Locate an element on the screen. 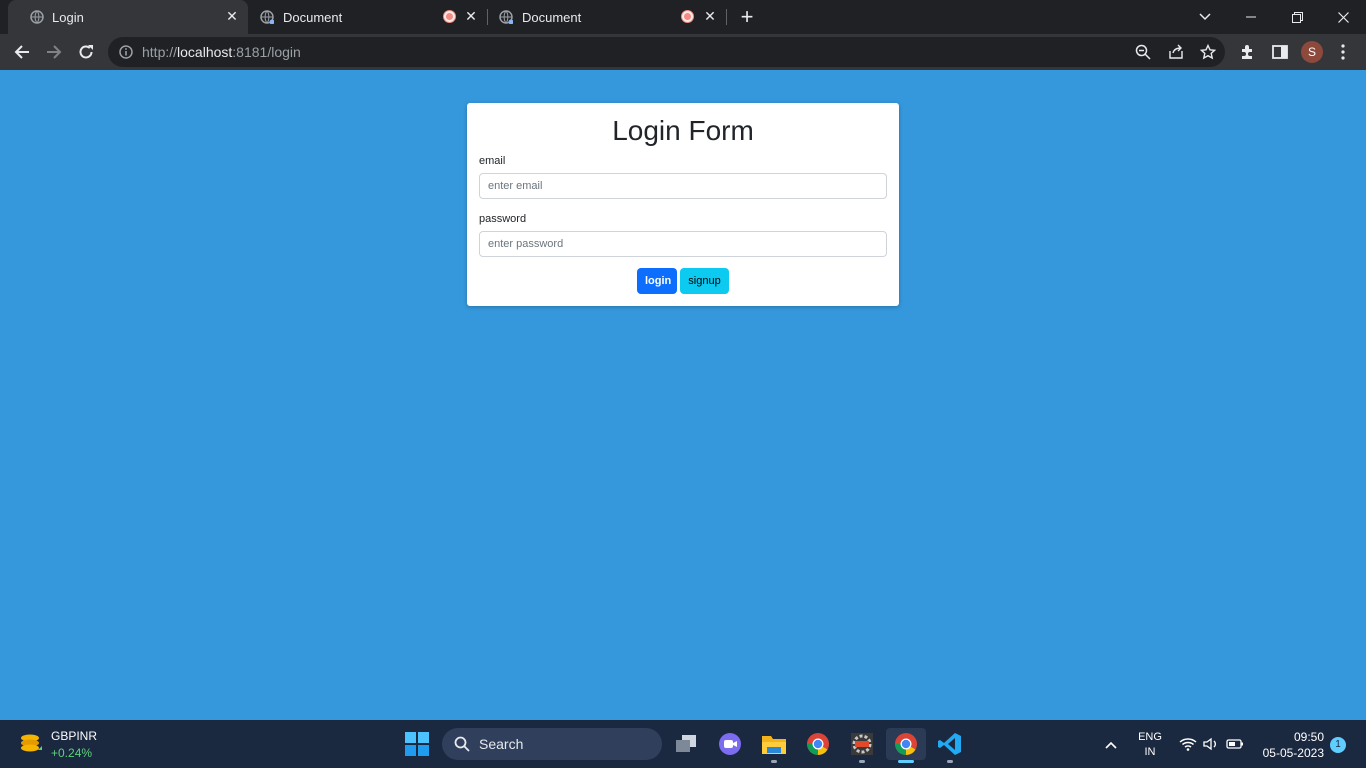  tab-search-button is located at coordinates (1205, 17).